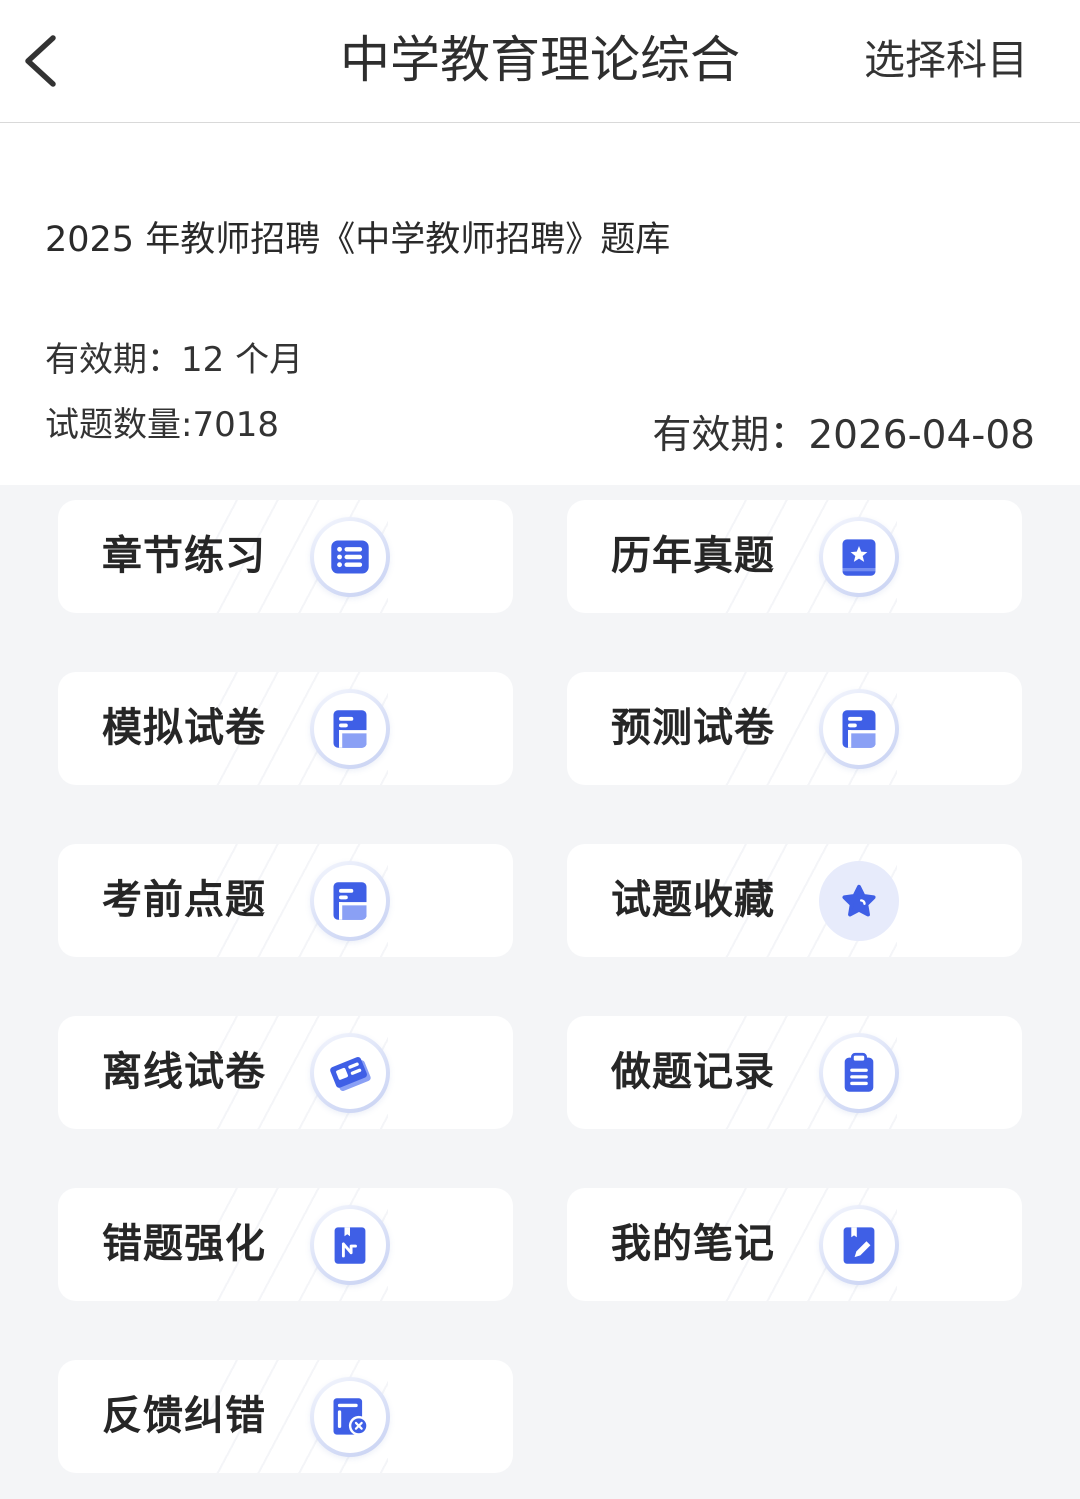 The width and height of the screenshot is (1080, 1499). I want to click on star-badge-icon, so click(859, 557).